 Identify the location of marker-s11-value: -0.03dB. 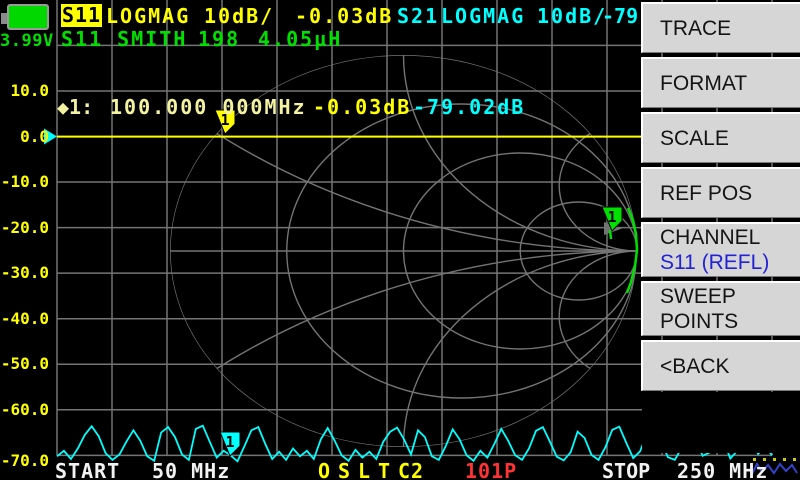
(362, 107).